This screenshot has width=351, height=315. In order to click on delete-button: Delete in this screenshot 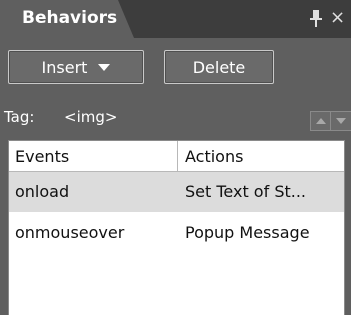, I will do `click(219, 67)`.